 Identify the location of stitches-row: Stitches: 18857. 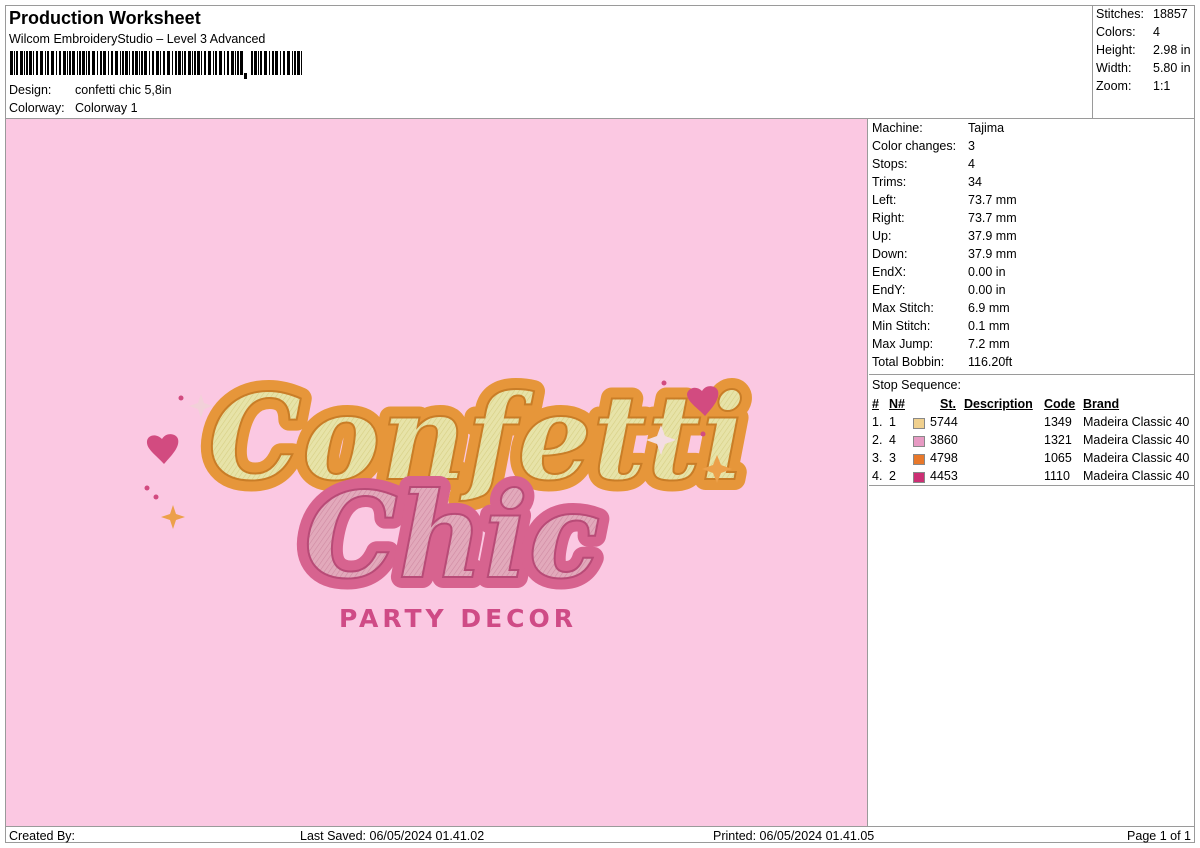
(1142, 14).